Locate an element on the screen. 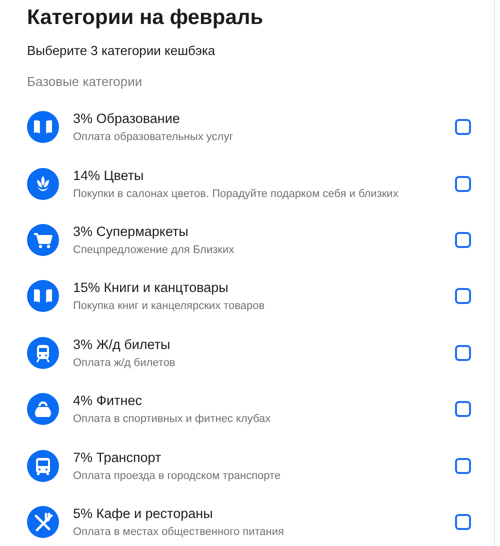 The image size is (500, 546). category-name: 7% Транспорт is located at coordinates (117, 457).